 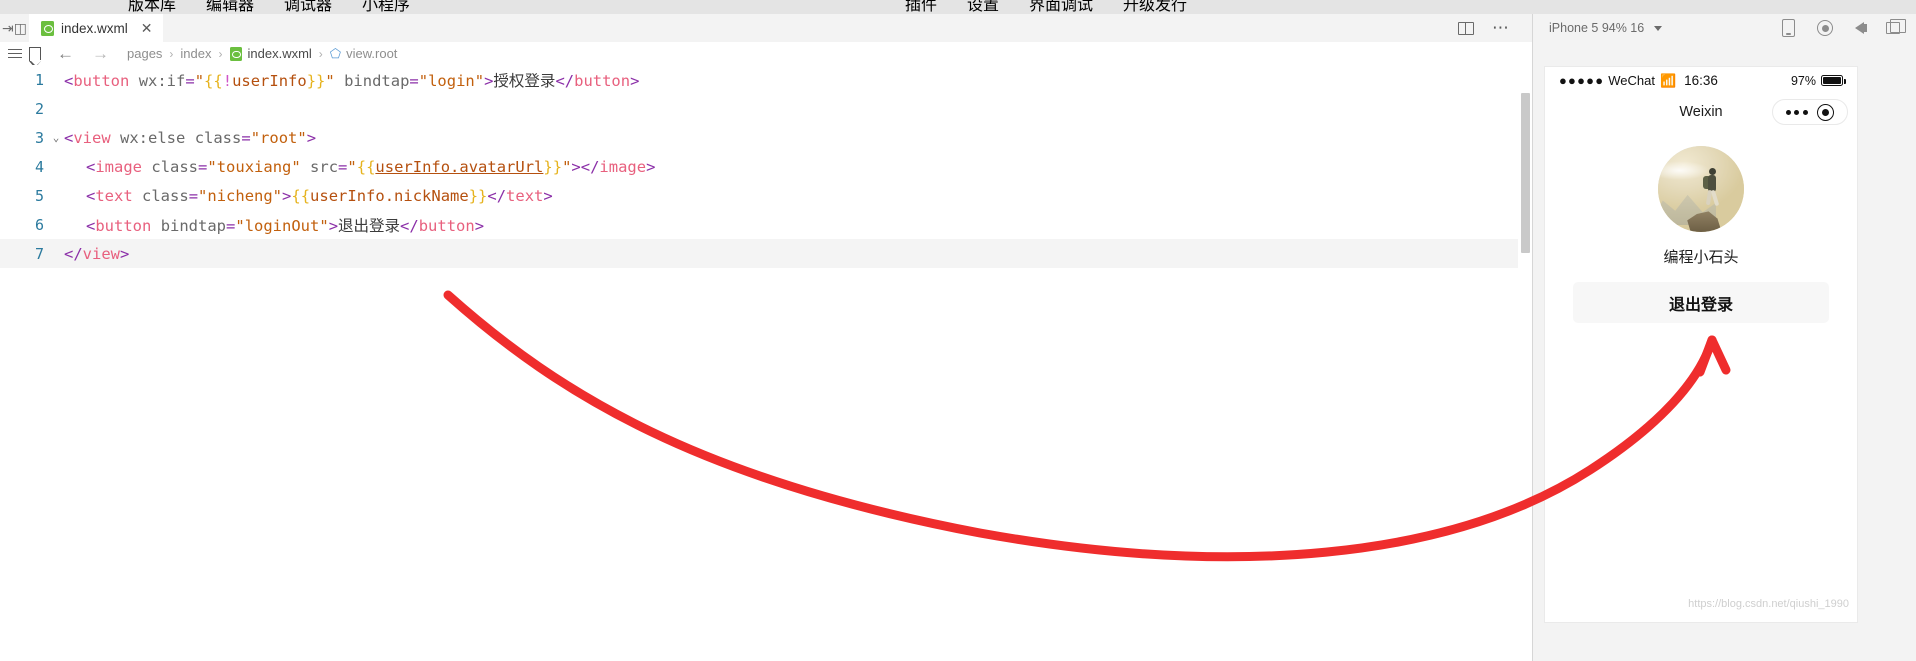 What do you see at coordinates (39, 108) in the screenshot?
I see `line-number: 2` at bounding box center [39, 108].